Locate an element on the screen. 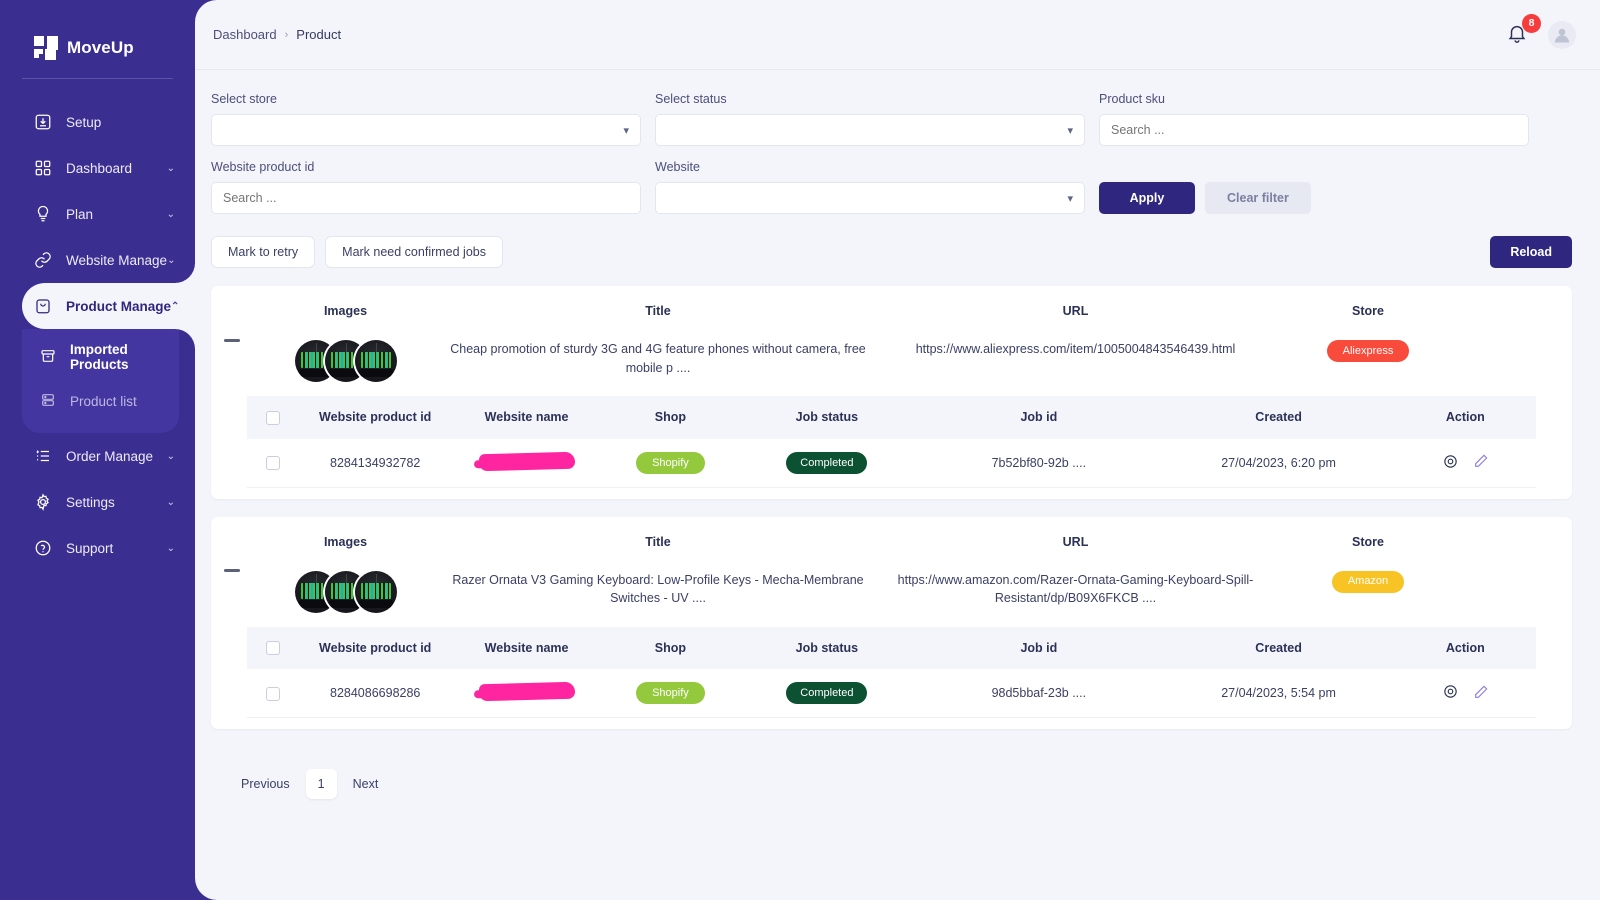 This screenshot has width=1600, height=900. sidebar-item-support: Support ⌄ is located at coordinates (97, 548).